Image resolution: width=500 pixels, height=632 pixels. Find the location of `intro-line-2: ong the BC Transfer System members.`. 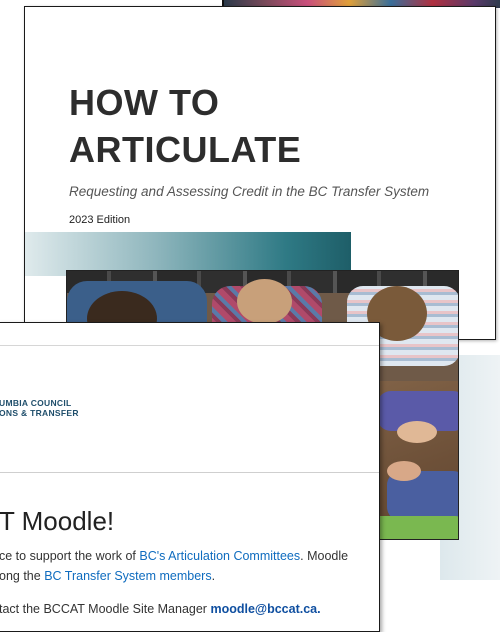

intro-line-2: ong the BC Transfer System members. is located at coordinates (107, 576).